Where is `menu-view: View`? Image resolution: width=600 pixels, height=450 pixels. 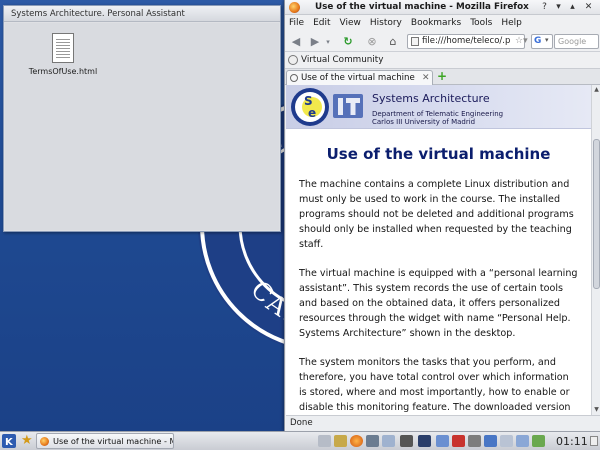
menu-view: View is located at coordinates (350, 23).